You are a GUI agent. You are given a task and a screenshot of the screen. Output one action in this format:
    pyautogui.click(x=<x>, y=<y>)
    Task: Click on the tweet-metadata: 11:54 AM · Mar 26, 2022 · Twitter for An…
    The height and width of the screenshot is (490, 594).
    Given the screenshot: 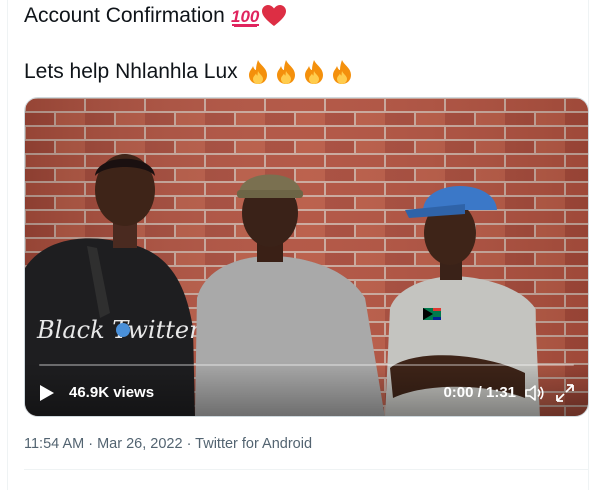 What is the action you would take?
    pyautogui.click(x=168, y=444)
    